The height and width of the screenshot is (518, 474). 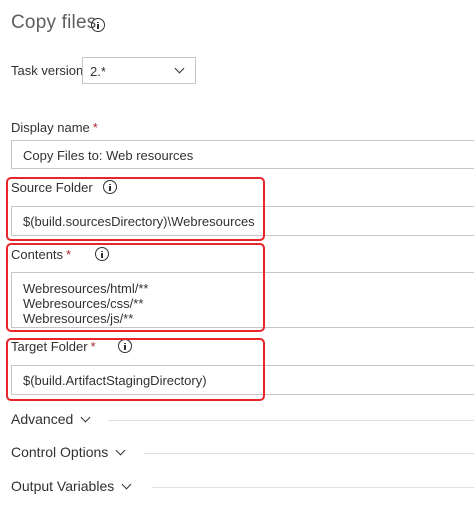 What do you see at coordinates (98, 25) in the screenshot?
I see `info-icon` at bounding box center [98, 25].